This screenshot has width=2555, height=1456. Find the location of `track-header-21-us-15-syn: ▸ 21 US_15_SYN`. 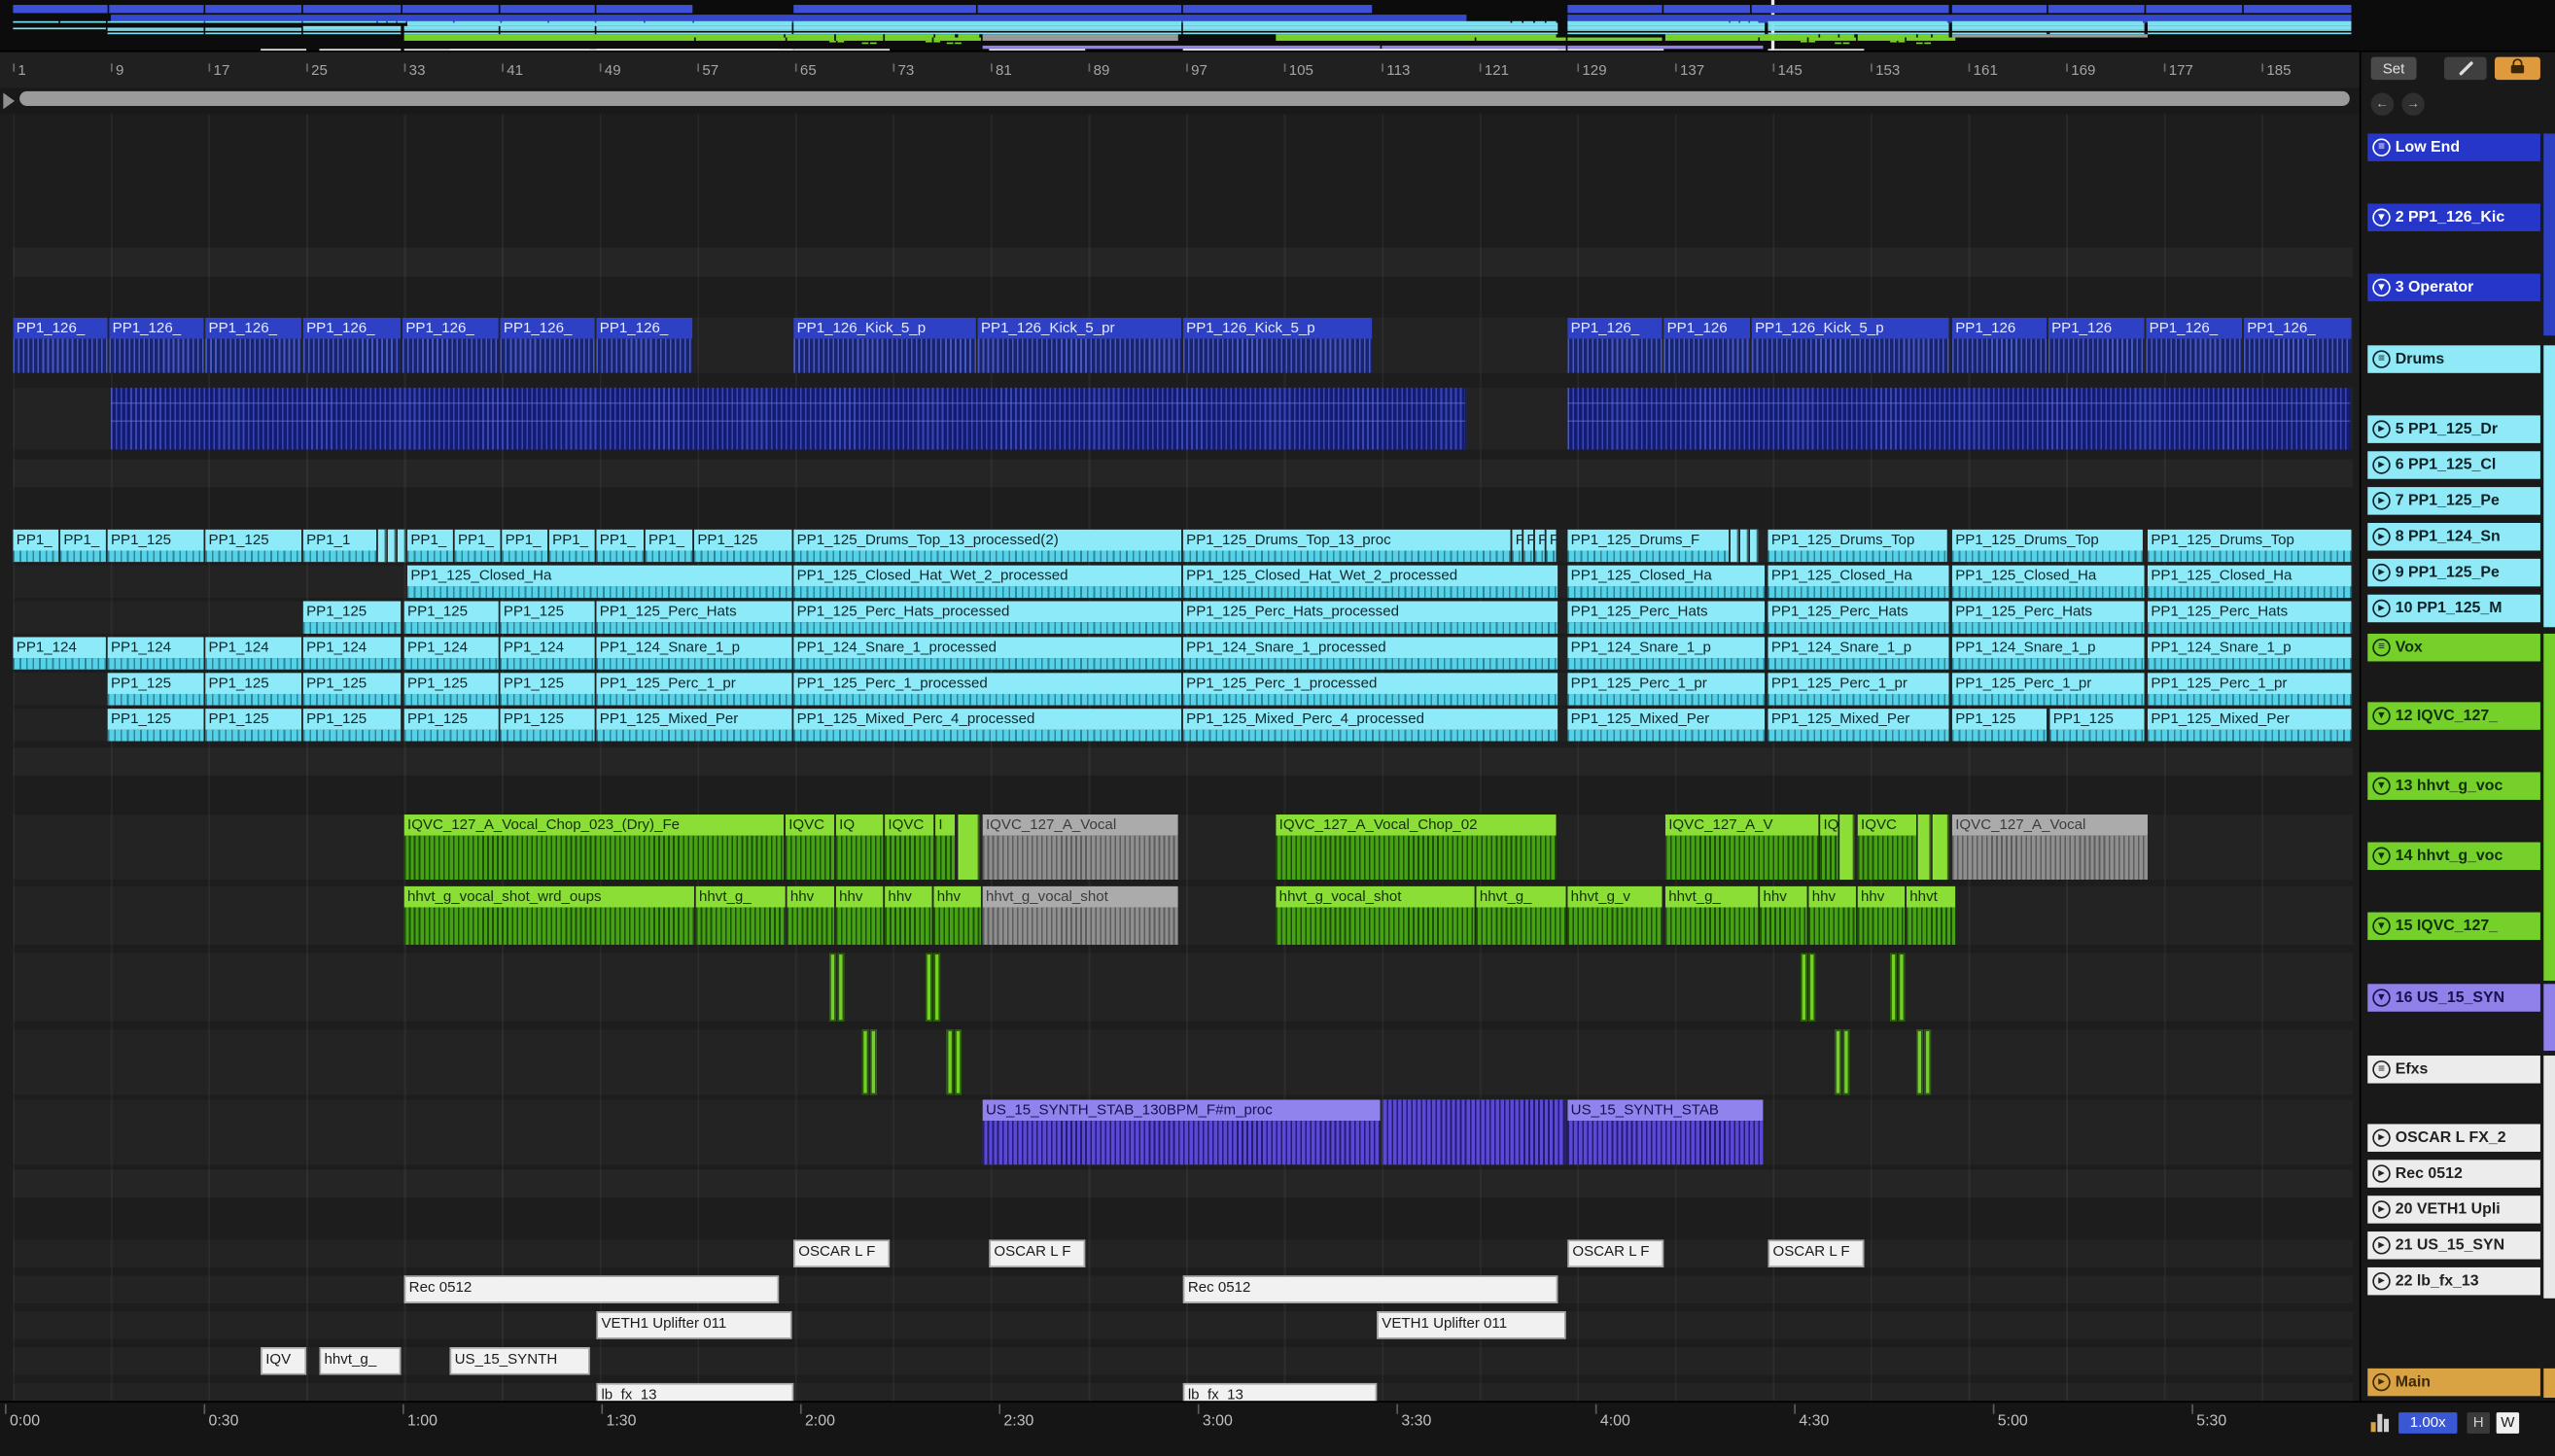

track-header-21-us-15-syn: ▸ 21 US_15_SYN is located at coordinates (2453, 1245).